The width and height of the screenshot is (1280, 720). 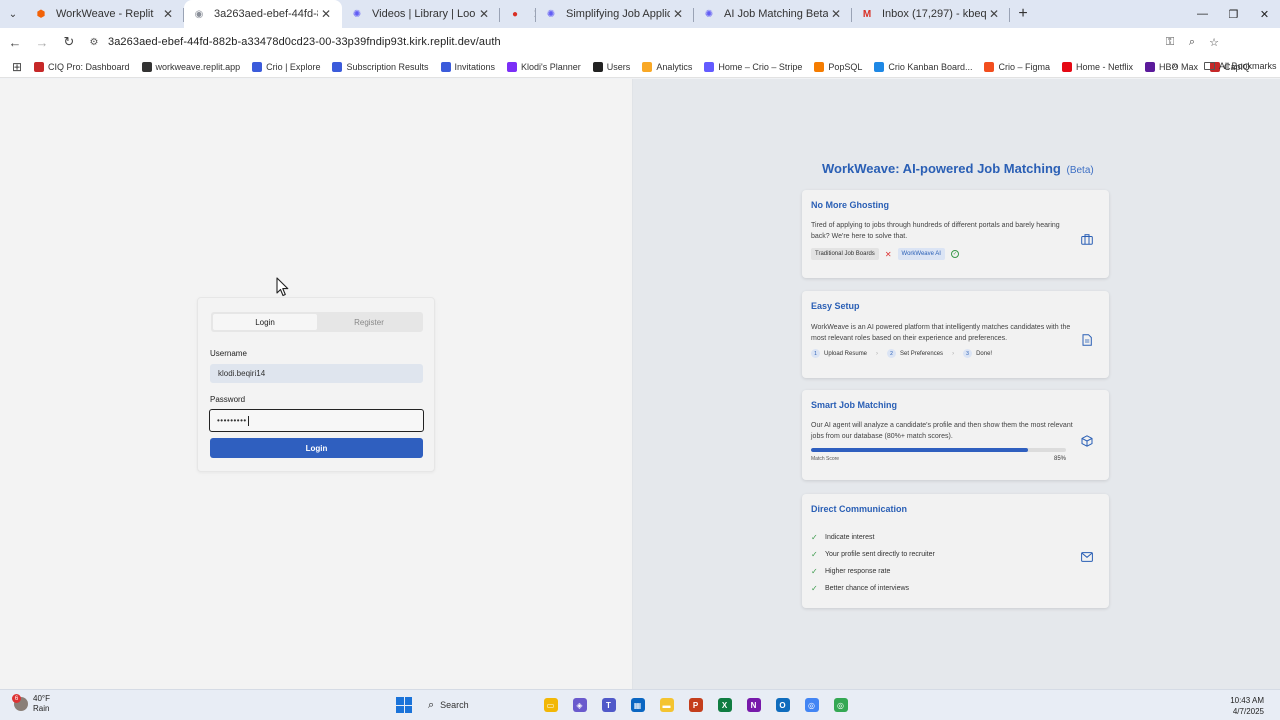 What do you see at coordinates (776, 14) in the screenshot?
I see `tab-title: AI Job Matching Beta Overview` at bounding box center [776, 14].